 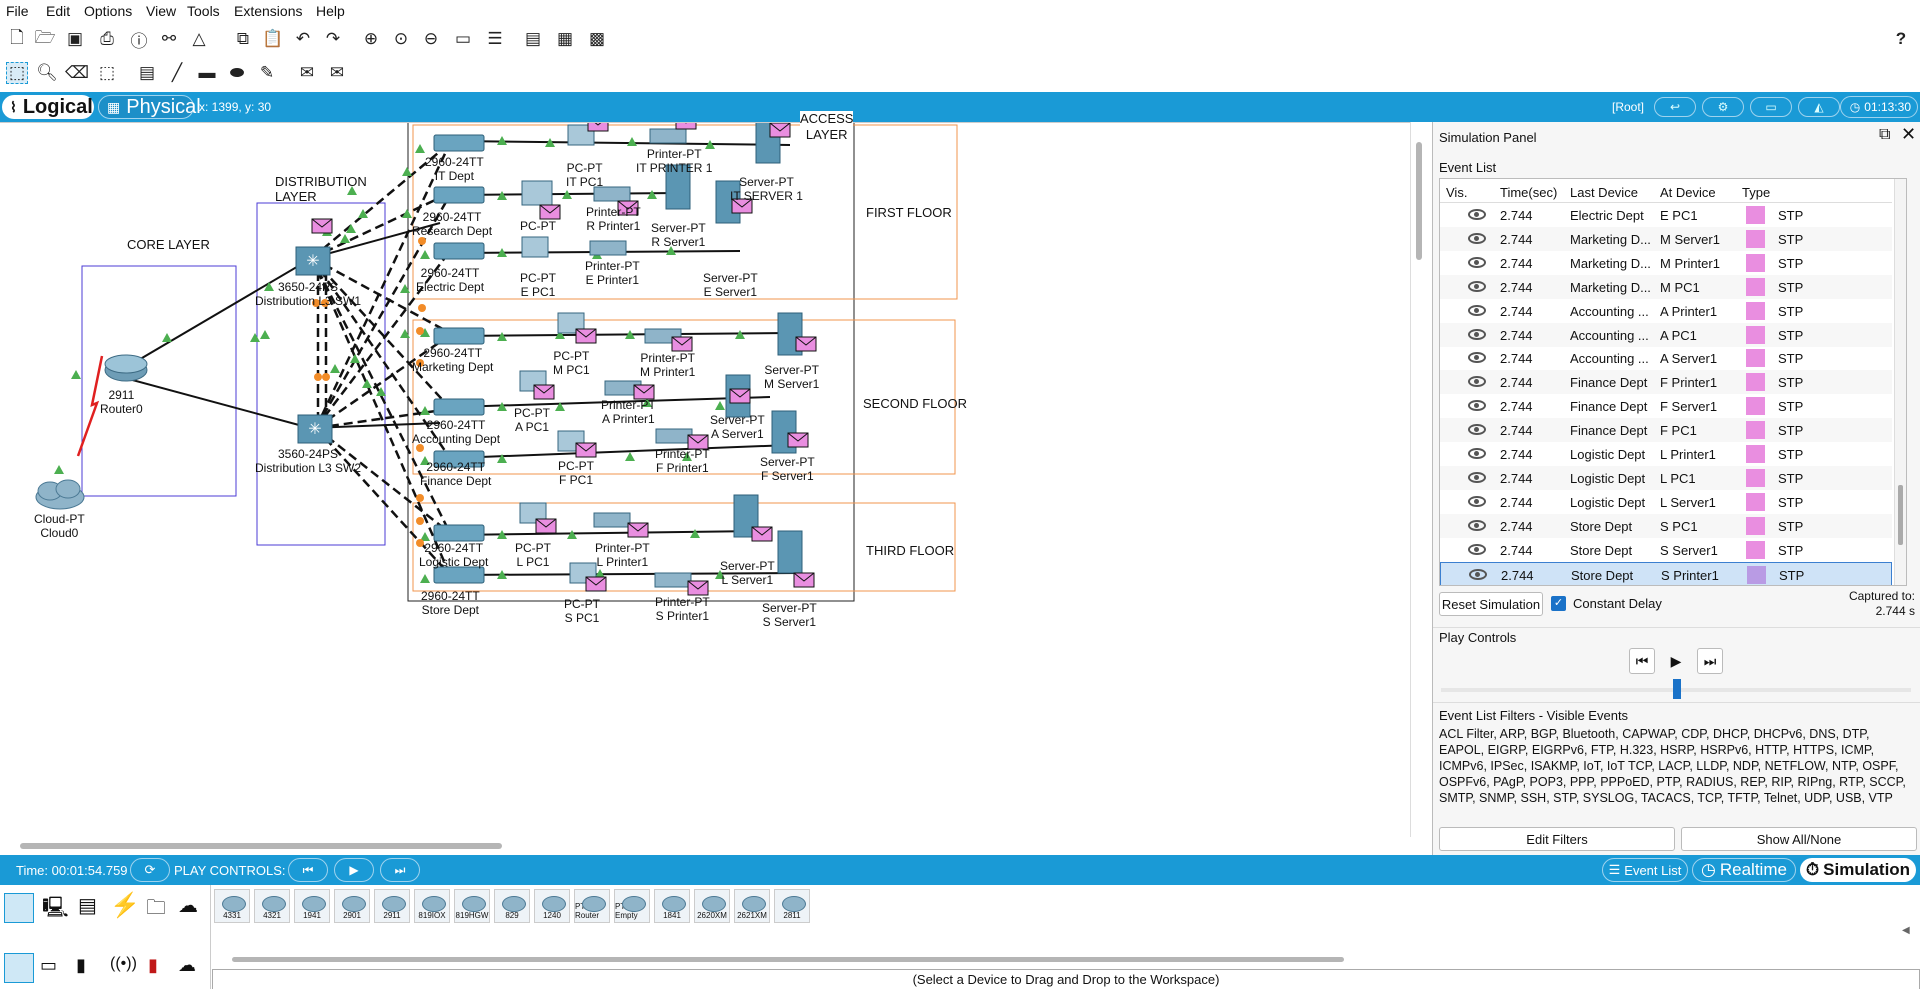 What do you see at coordinates (55, 968) in the screenshot?
I see `switches-subcategory: ▭` at bounding box center [55, 968].